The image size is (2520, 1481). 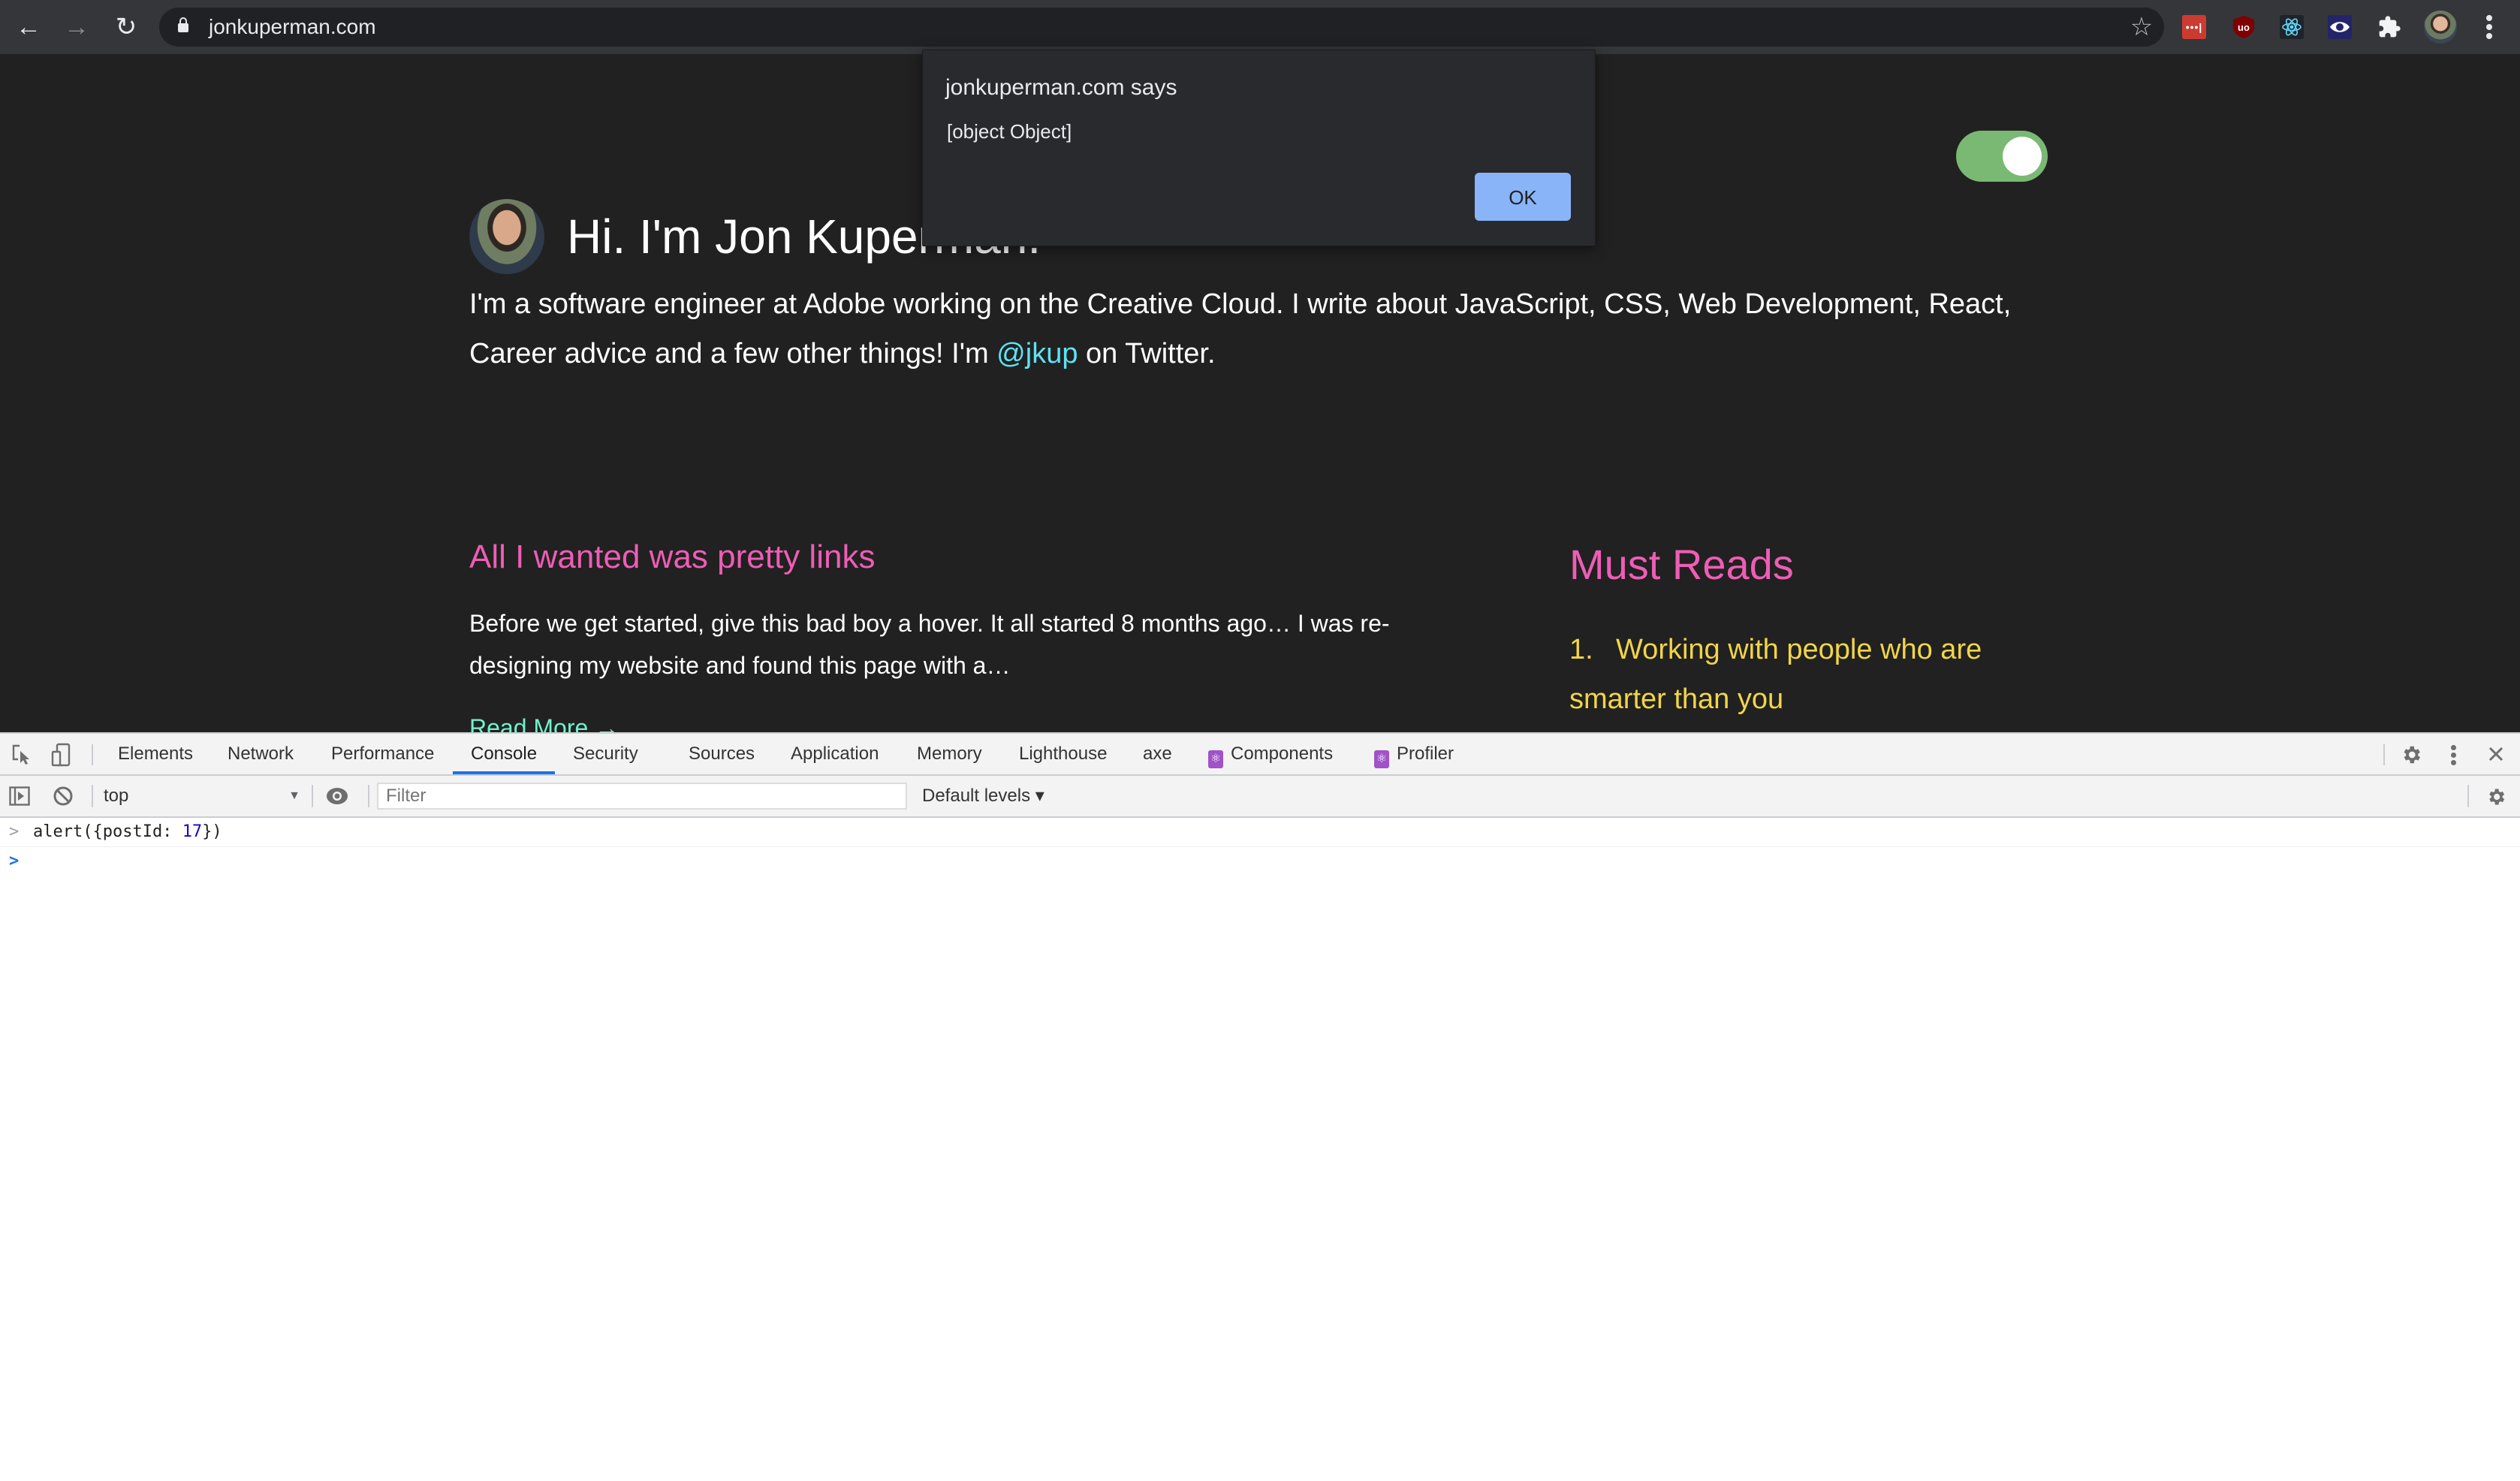 I want to click on tab-elements: Elements, so click(x=155, y=754).